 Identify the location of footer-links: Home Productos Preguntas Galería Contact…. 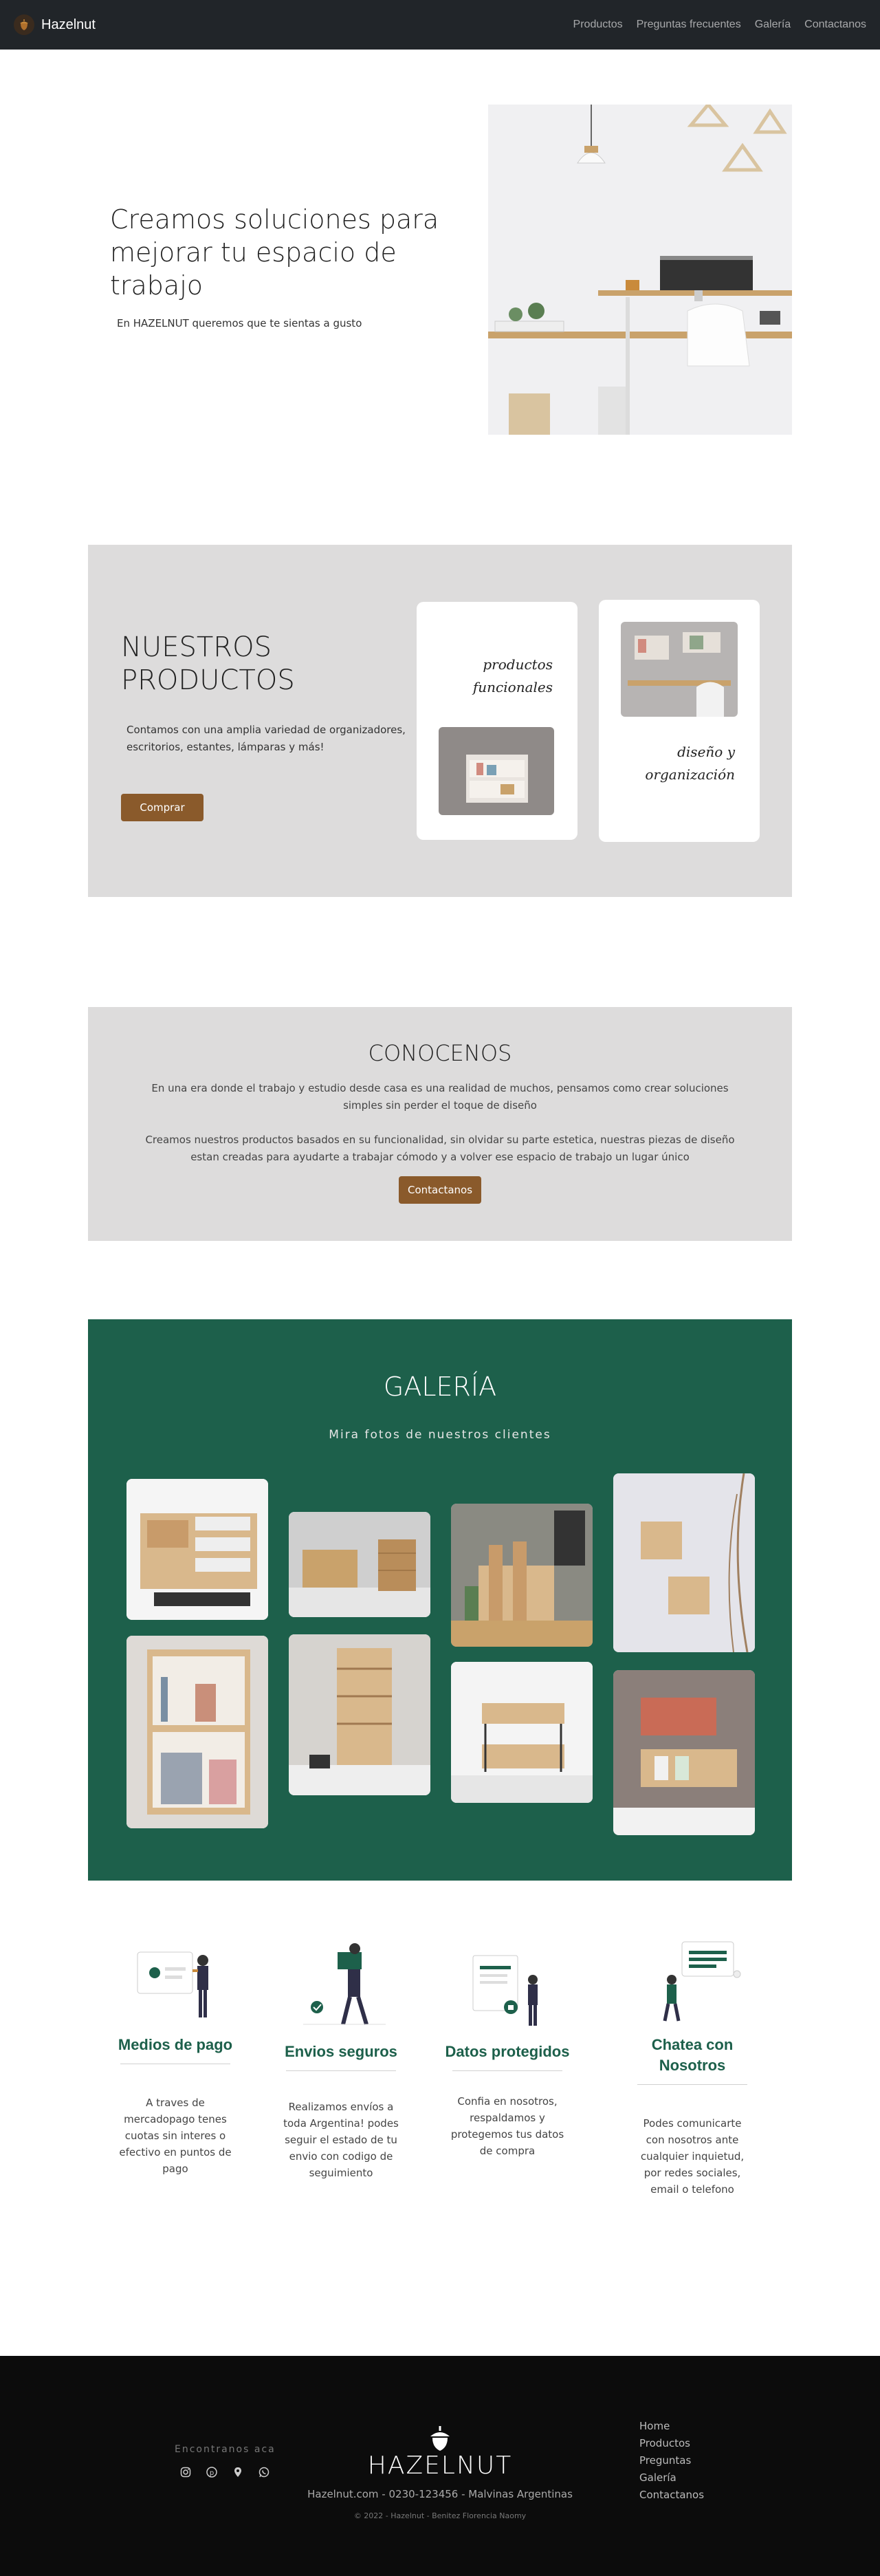
(671, 2460).